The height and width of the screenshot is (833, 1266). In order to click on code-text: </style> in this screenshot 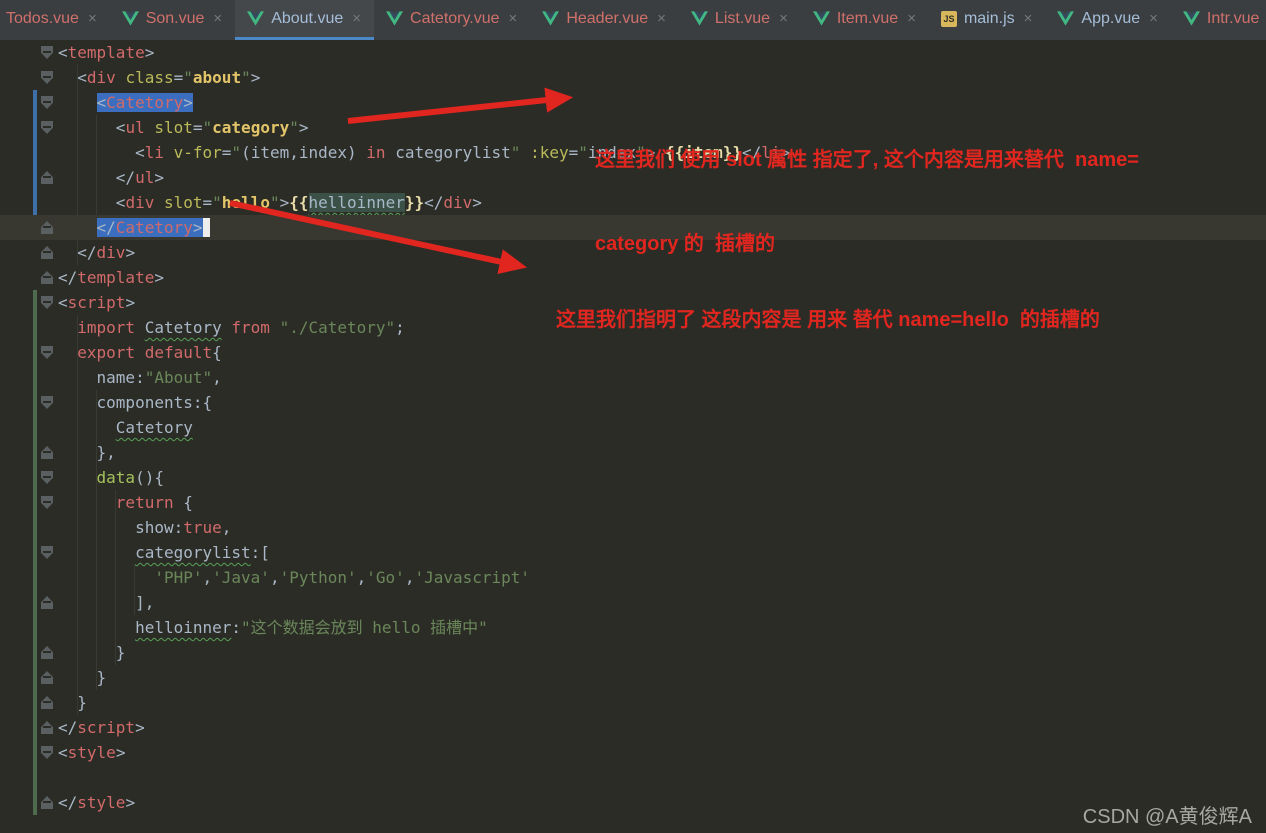, I will do `click(97, 802)`.